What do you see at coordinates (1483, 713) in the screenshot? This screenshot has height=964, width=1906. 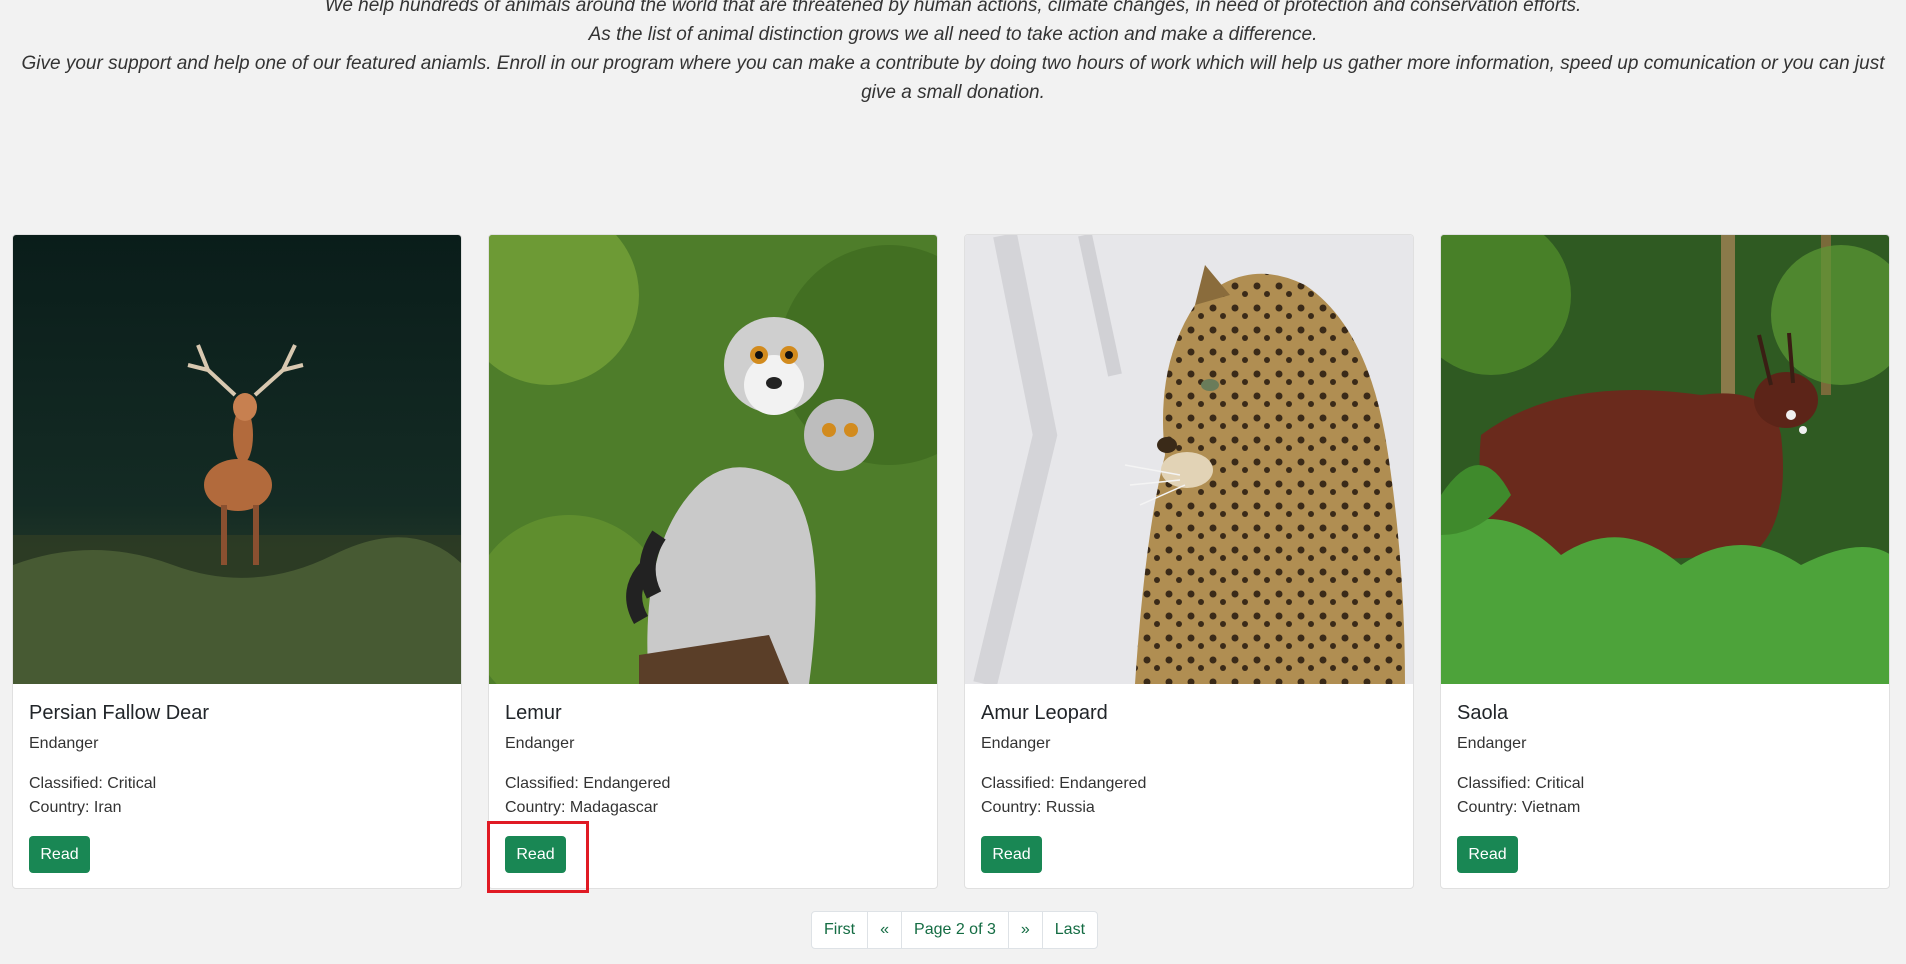 I see `card-title: Saola` at bounding box center [1483, 713].